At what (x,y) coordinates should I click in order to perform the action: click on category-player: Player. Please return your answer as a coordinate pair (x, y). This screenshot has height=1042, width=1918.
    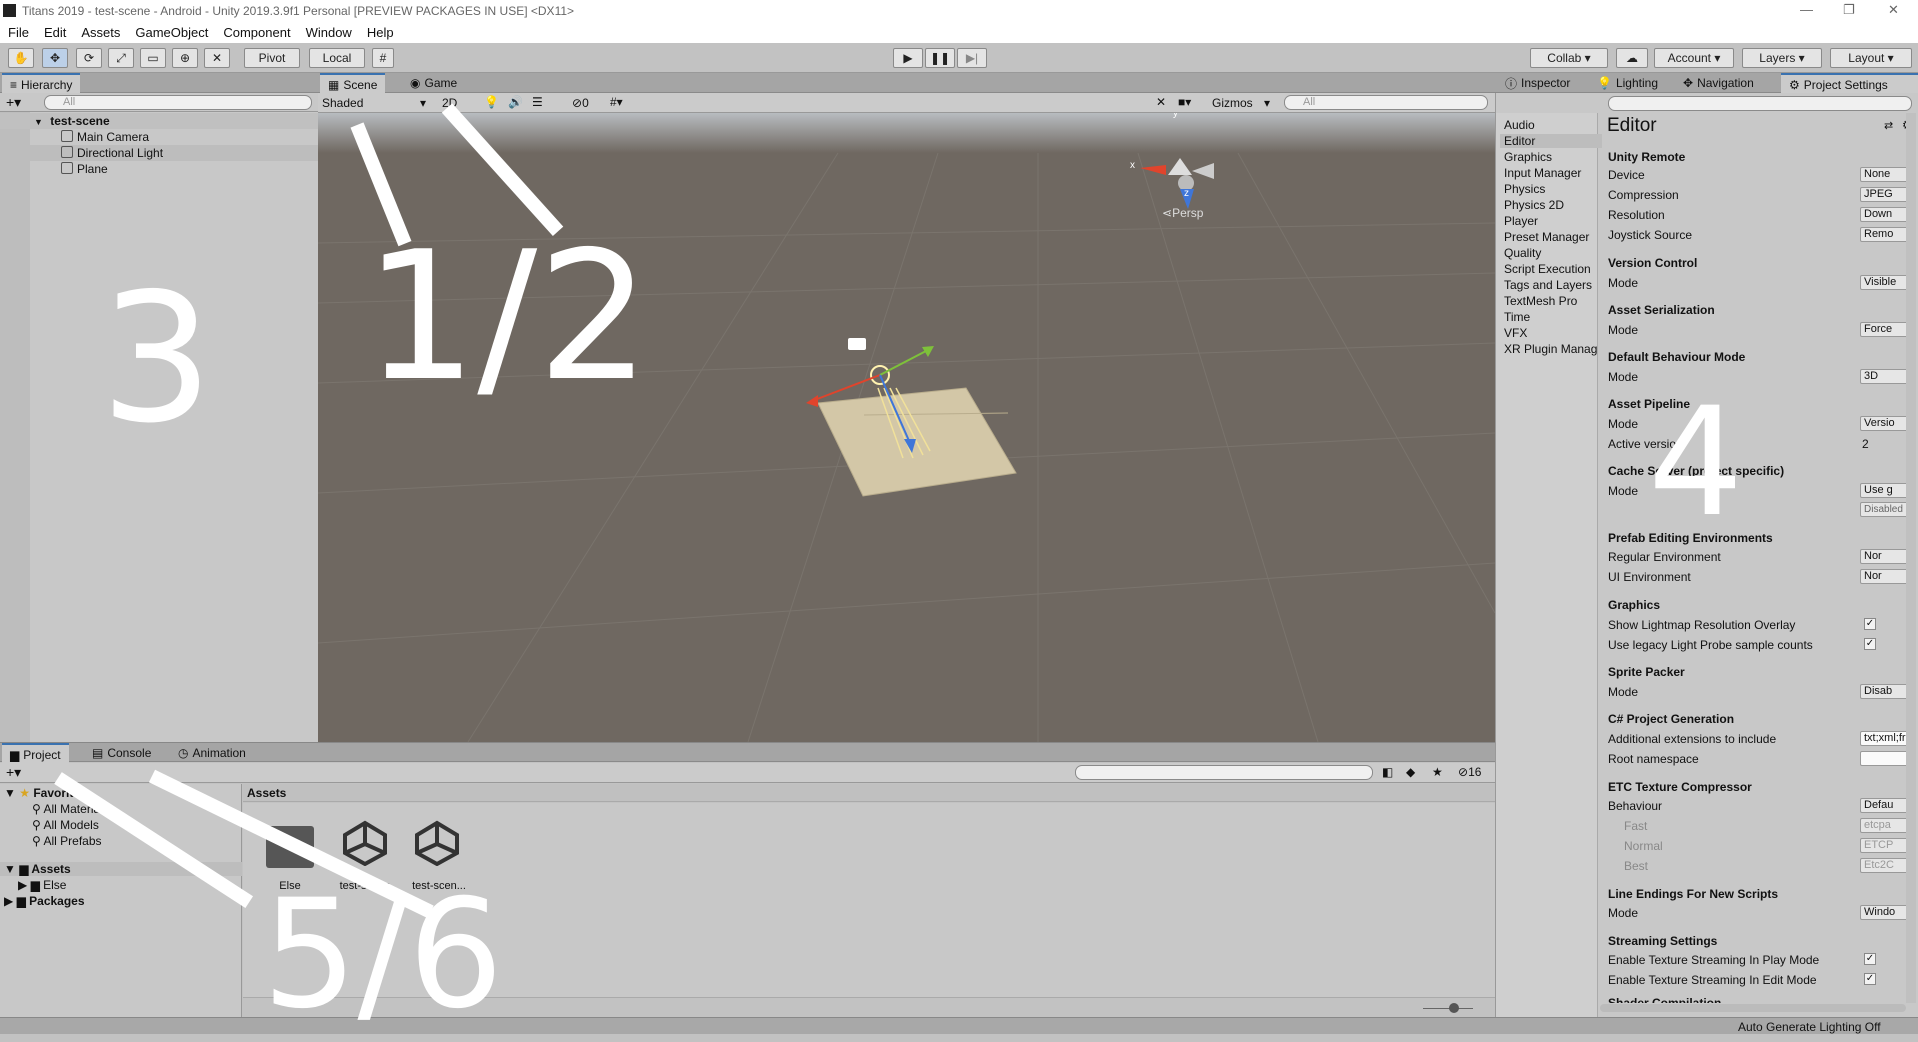
    Looking at the image, I should click on (1521, 221).